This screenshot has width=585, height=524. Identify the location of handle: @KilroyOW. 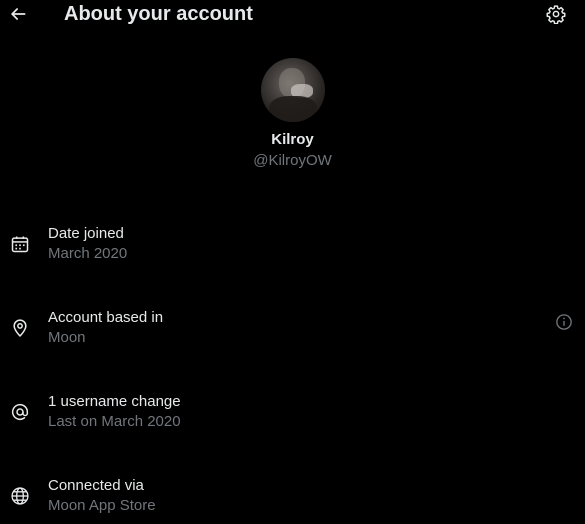
(292, 160).